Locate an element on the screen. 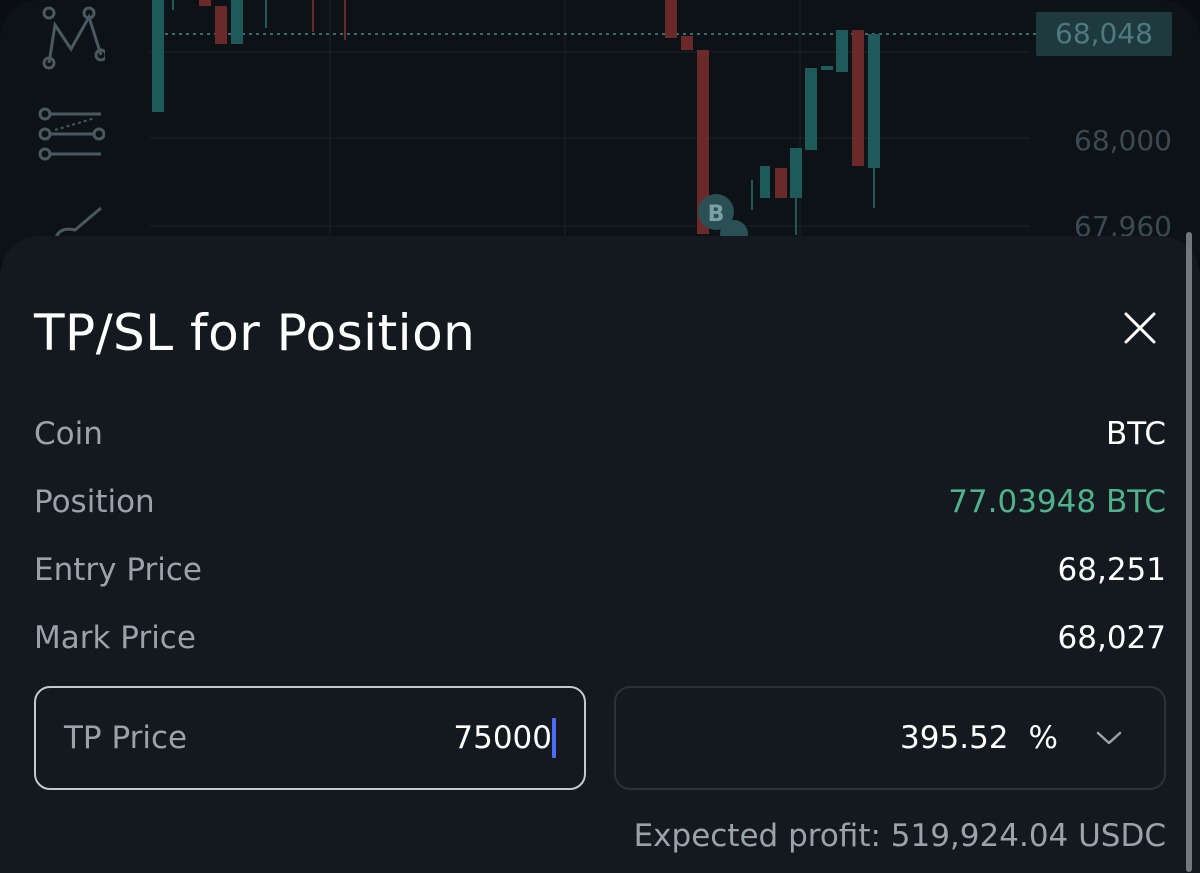  entry-price-value: 68,251 is located at coordinates (1111, 570).